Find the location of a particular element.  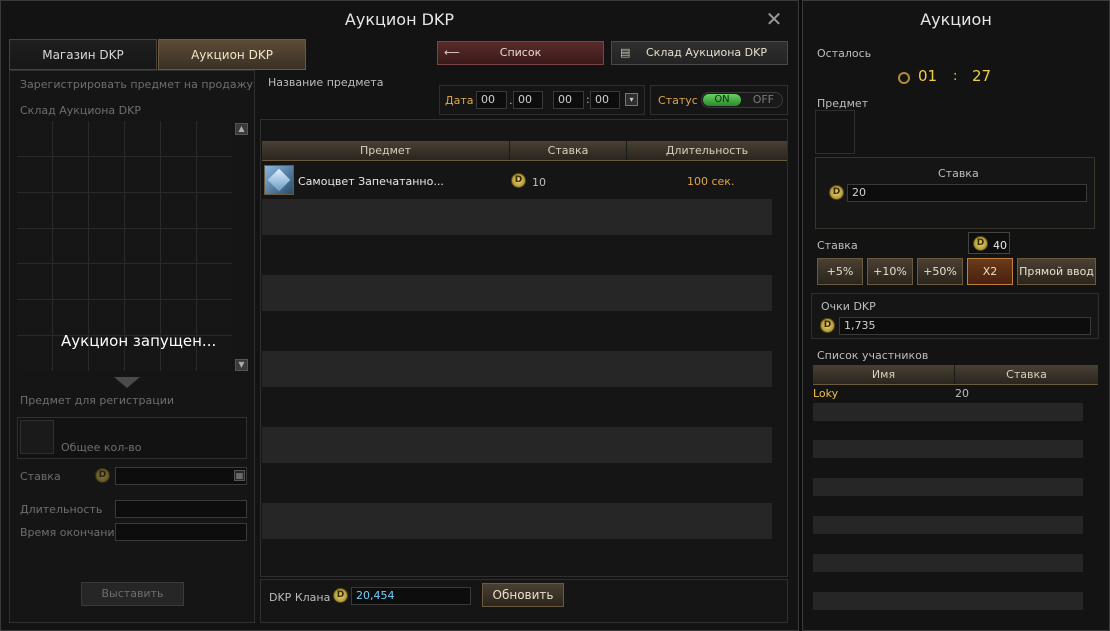

toggle-off: OFF is located at coordinates (763, 99).